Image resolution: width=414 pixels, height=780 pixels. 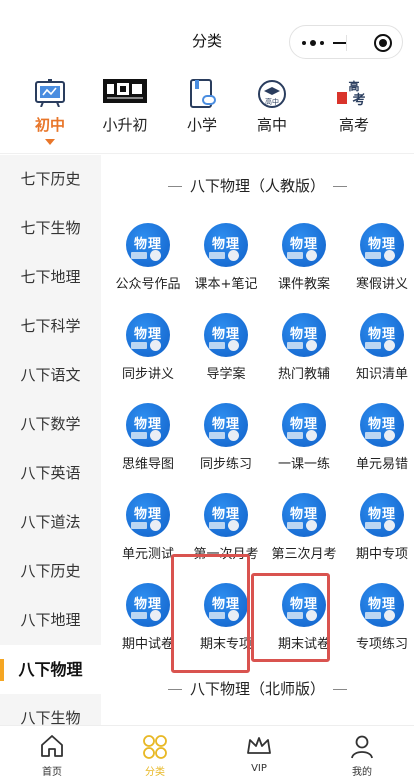 I want to click on active-tab-caret, so click(x=50, y=142).